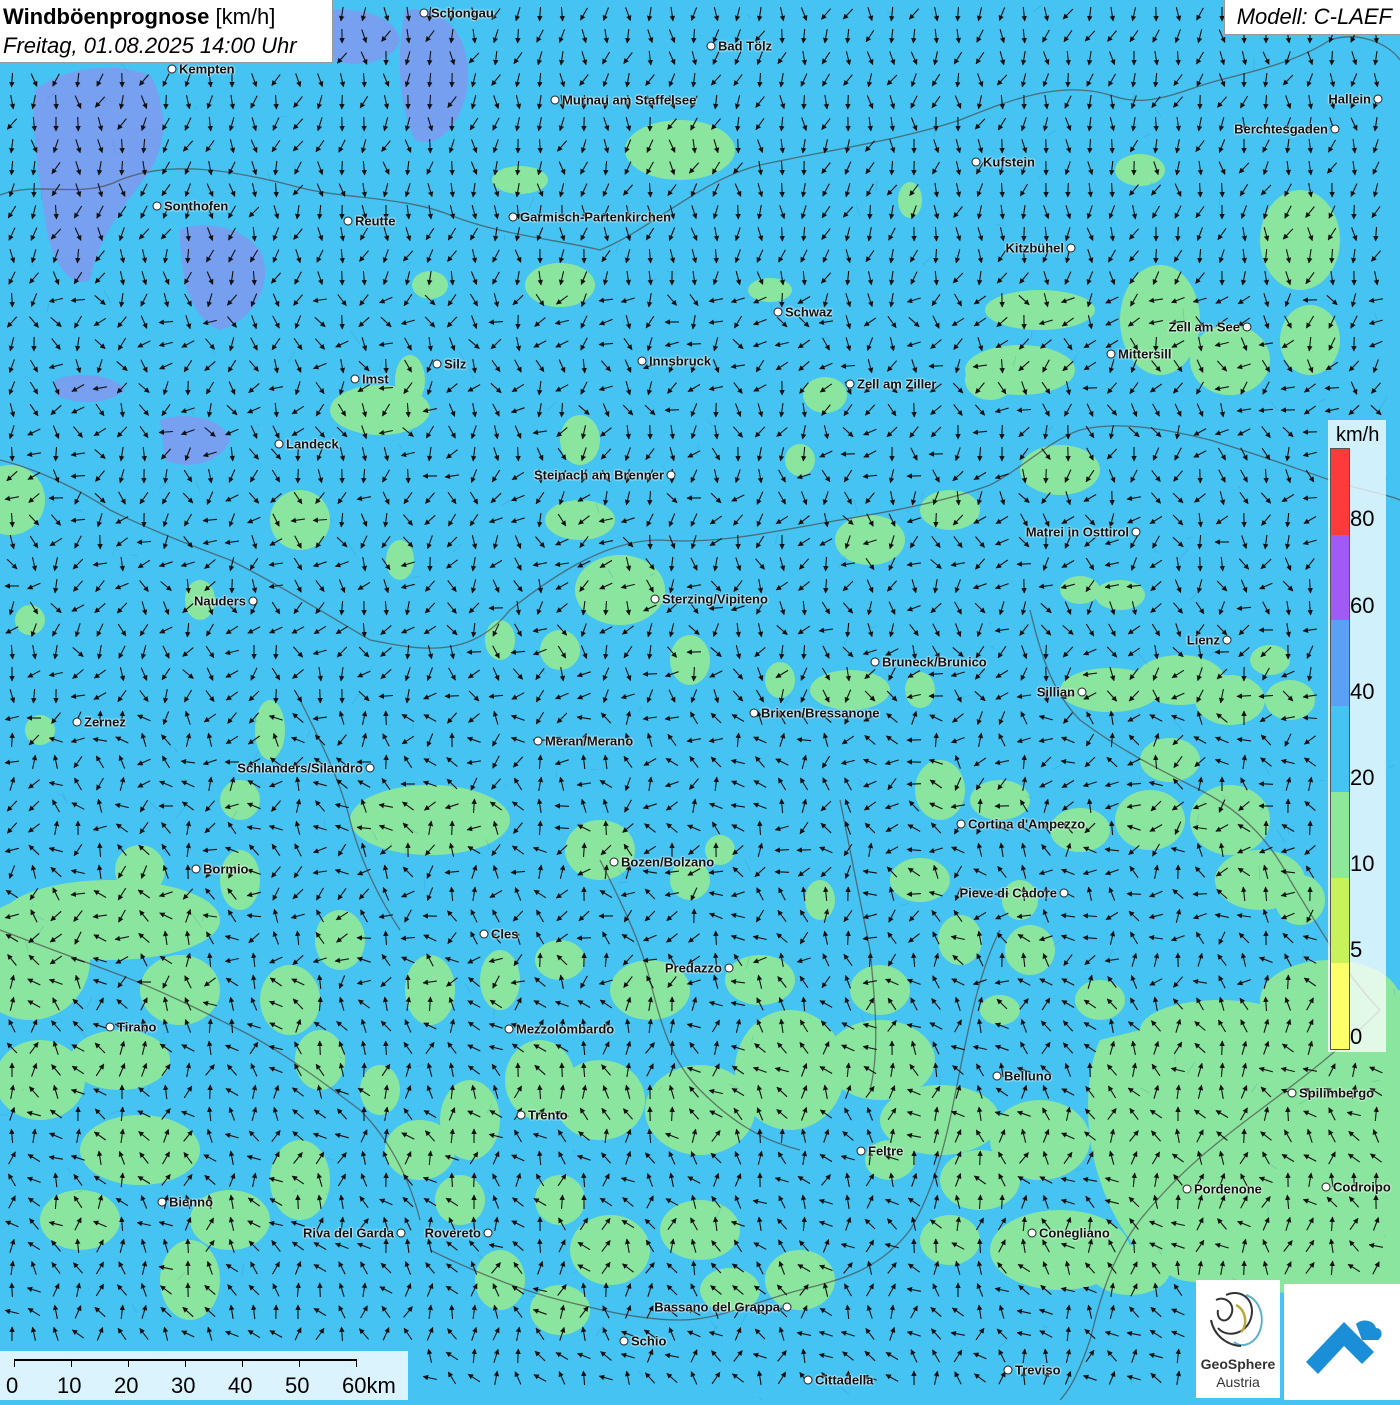 The height and width of the screenshot is (1405, 1400). I want to click on city-label: Tirano, so click(137, 1027).